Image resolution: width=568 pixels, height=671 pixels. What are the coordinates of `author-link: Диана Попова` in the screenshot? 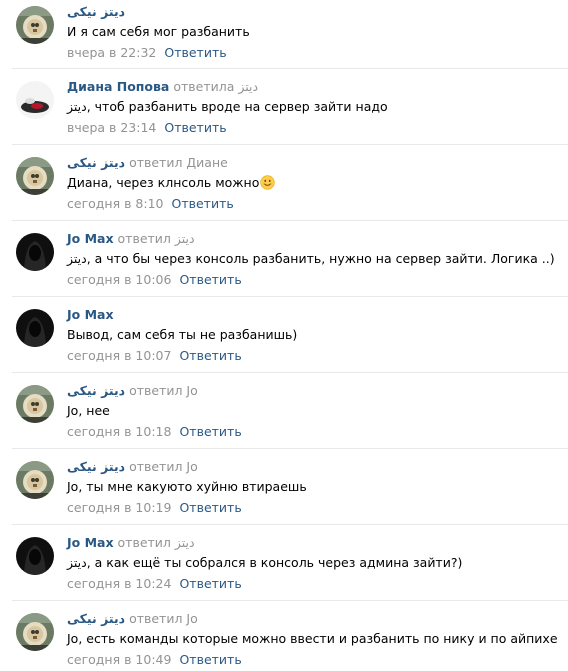 It's located at (118, 86).